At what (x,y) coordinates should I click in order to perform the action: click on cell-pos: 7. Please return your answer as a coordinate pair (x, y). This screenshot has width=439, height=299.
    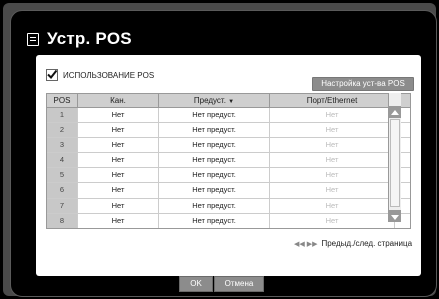
    Looking at the image, I should click on (62, 205).